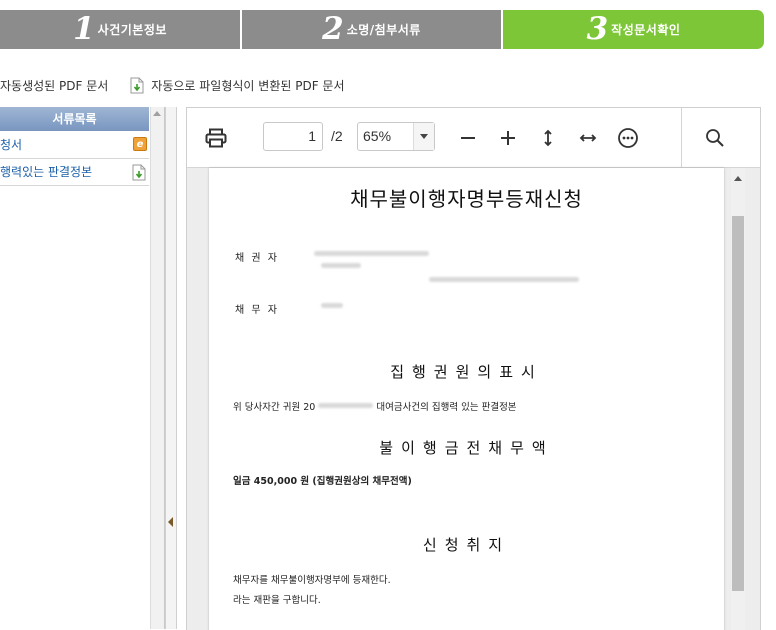 This screenshot has width=776, height=630. I want to click on pdf-vertical-scrollbar, so click(738, 399).